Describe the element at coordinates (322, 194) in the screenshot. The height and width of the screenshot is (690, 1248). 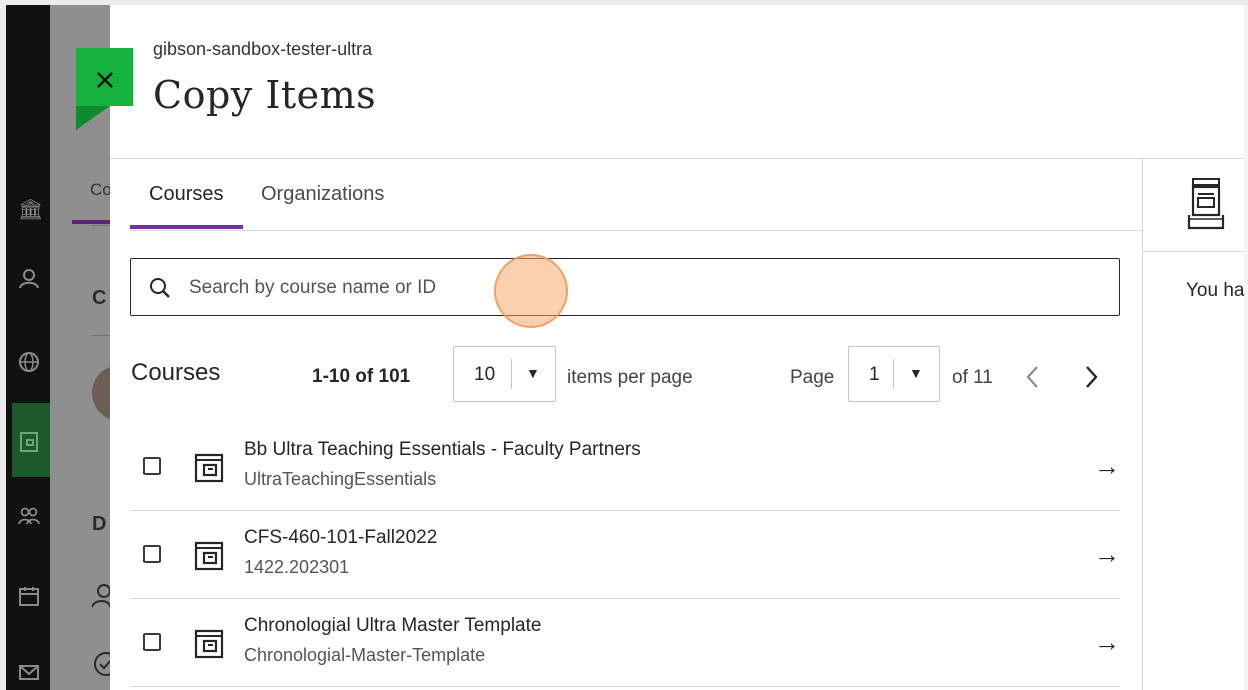
I see `tab-organizations: Organizations` at that location.